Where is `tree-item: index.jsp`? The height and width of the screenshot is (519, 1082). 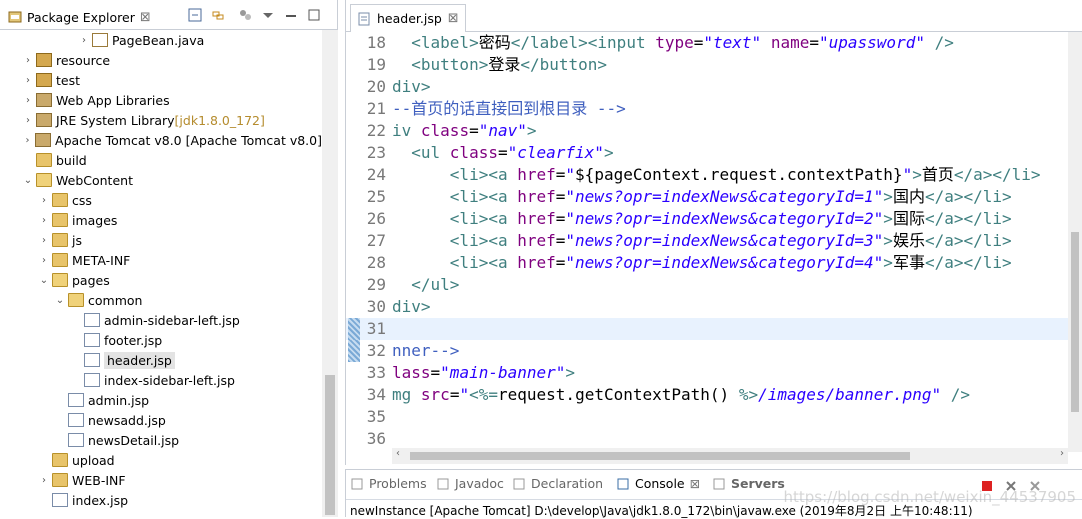
tree-item: index.jsp is located at coordinates (161, 500).